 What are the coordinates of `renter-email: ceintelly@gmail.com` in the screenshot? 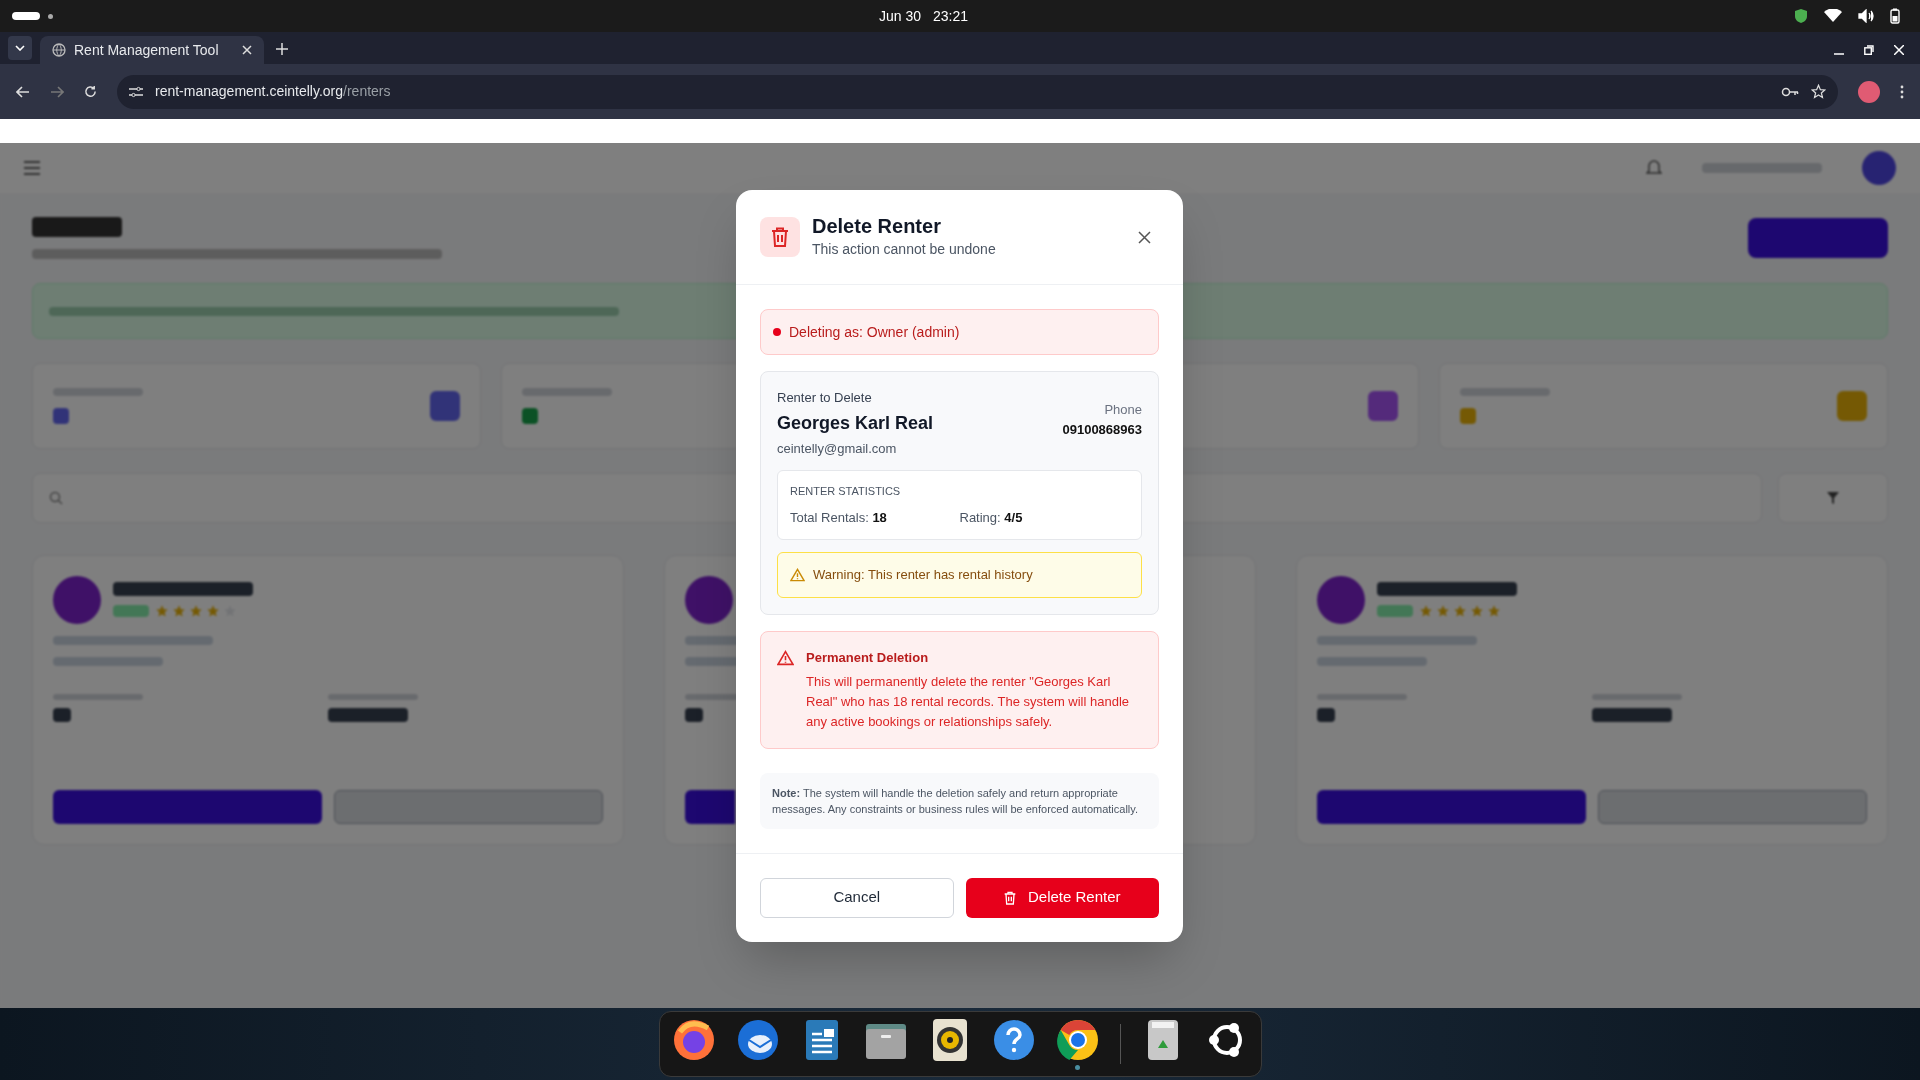 It's located at (837, 448).